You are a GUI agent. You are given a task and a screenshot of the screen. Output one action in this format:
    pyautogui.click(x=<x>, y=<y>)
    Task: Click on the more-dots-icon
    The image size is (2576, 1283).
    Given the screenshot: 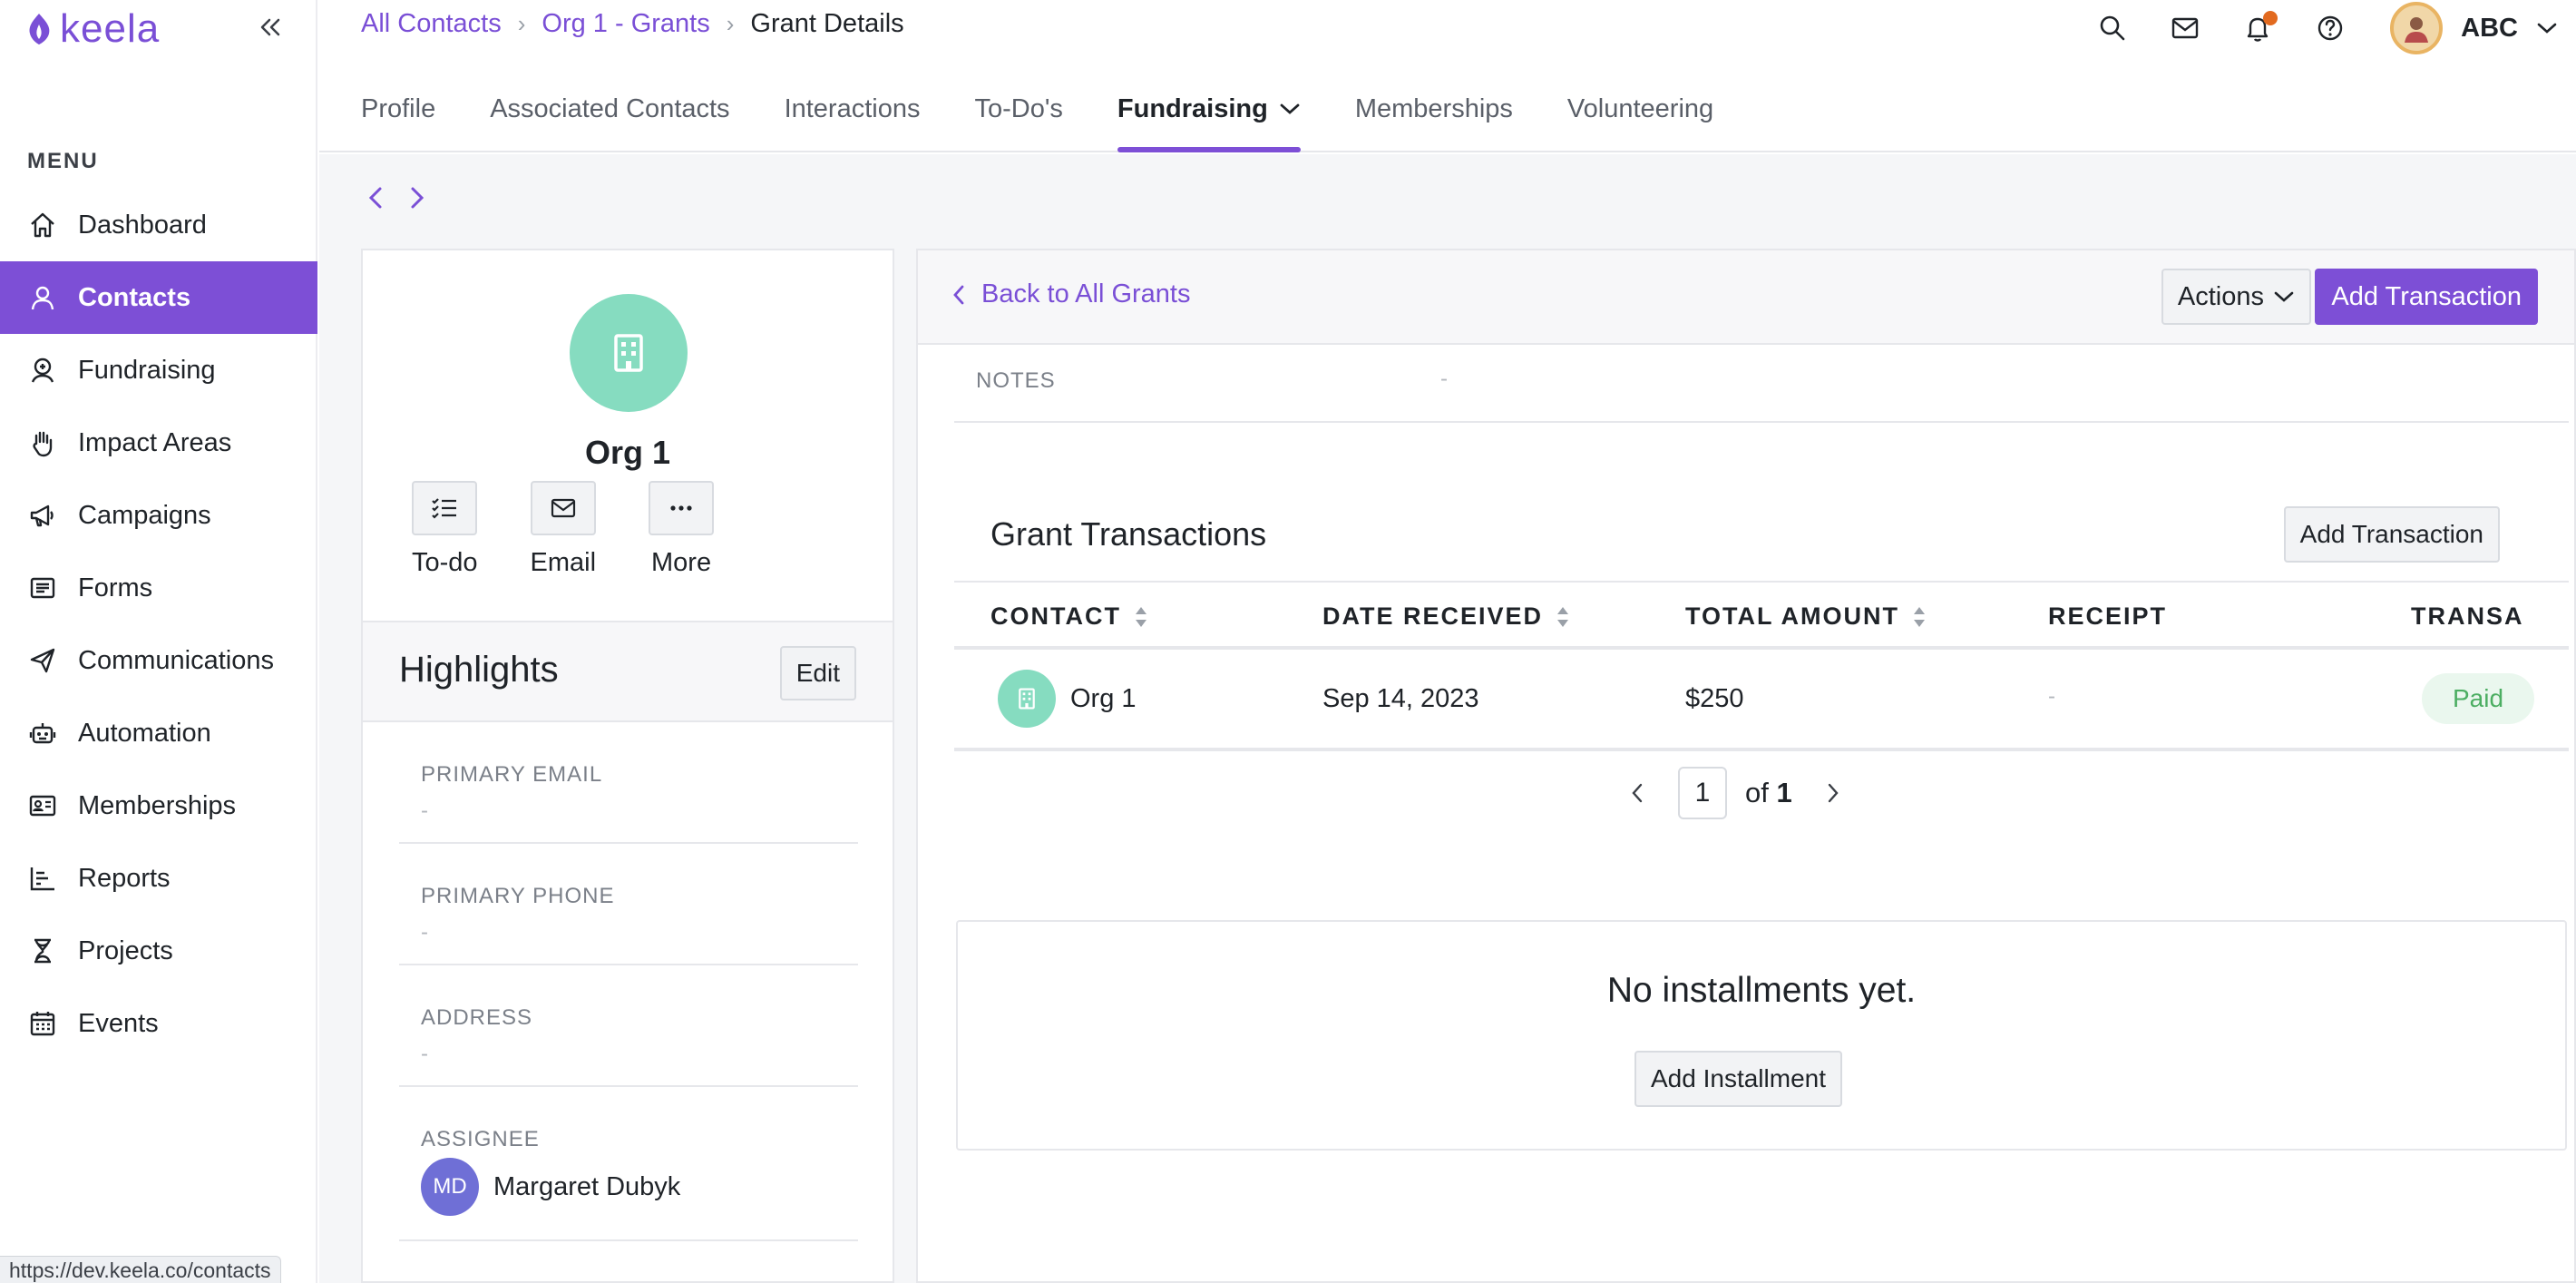 What is the action you would take?
    pyautogui.click(x=681, y=508)
    